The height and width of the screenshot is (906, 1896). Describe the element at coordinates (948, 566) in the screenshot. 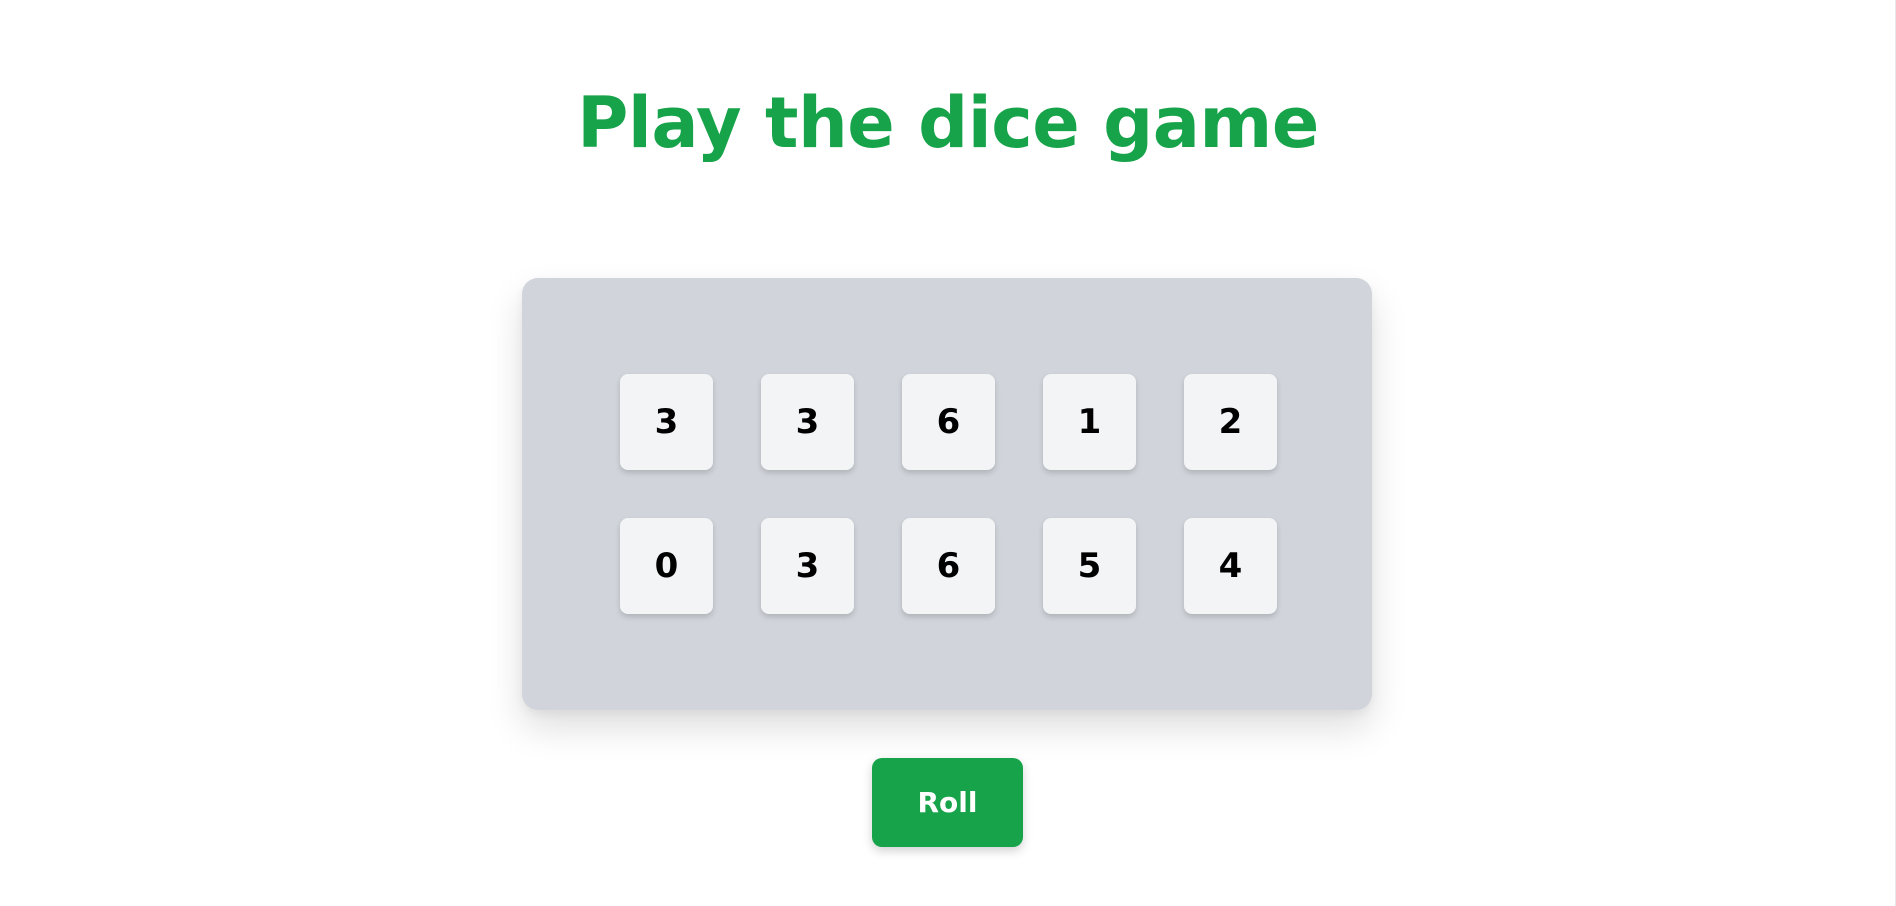

I see `die-8: 6` at that location.